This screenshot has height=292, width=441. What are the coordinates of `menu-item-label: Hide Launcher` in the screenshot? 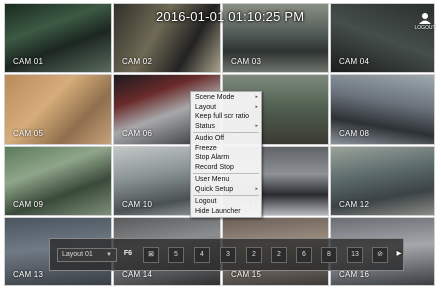 It's located at (218, 211).